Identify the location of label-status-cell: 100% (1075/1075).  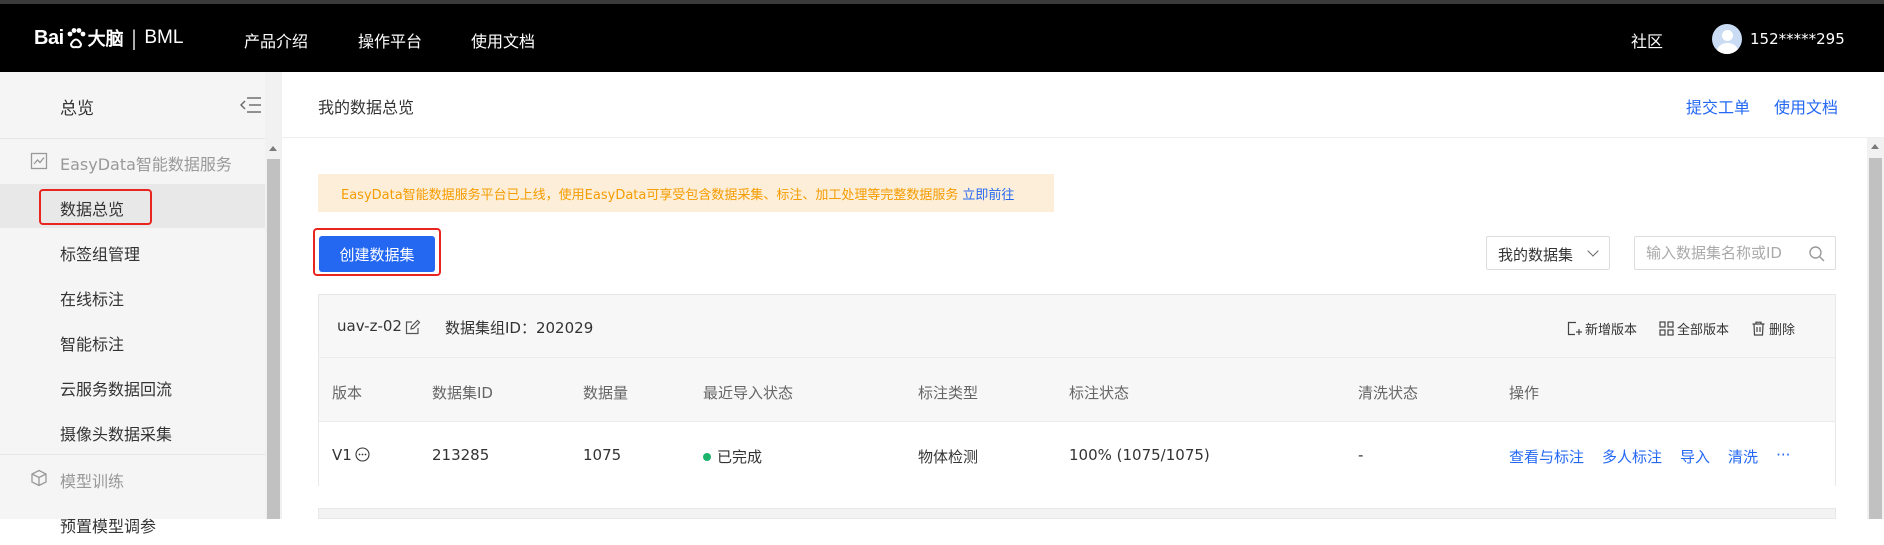
(1139, 455).